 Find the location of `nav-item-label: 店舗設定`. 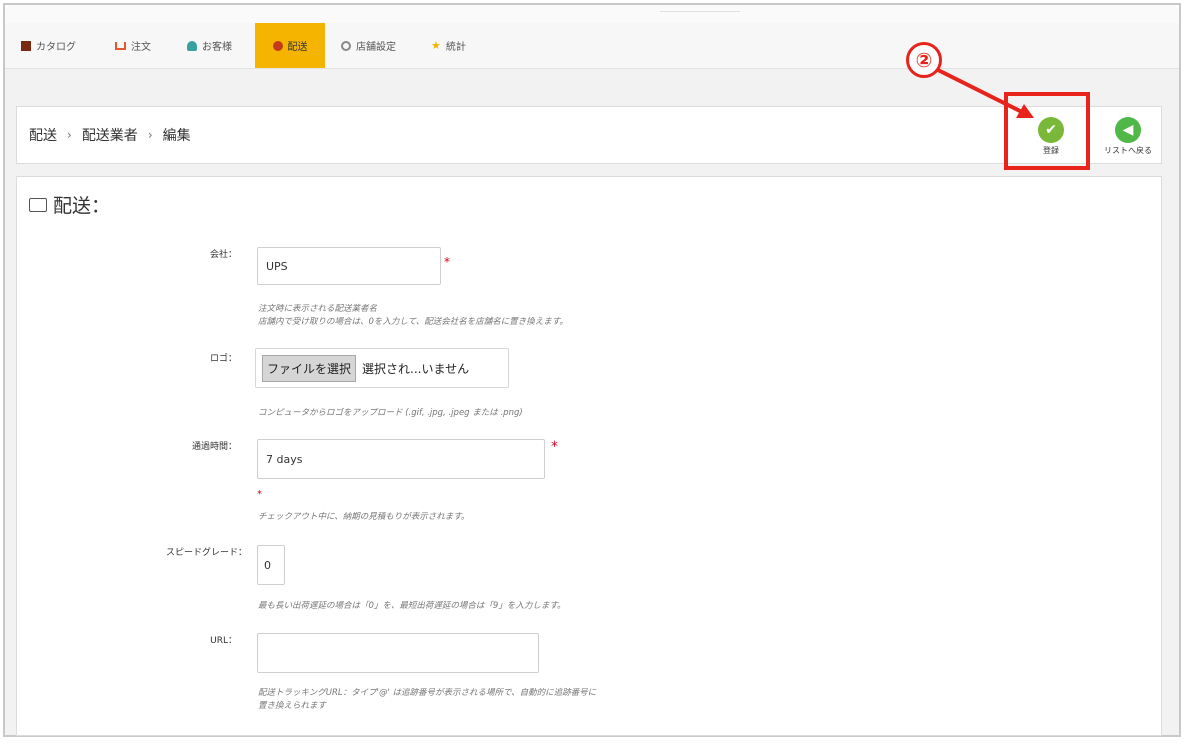

nav-item-label: 店舗設定 is located at coordinates (376, 47).